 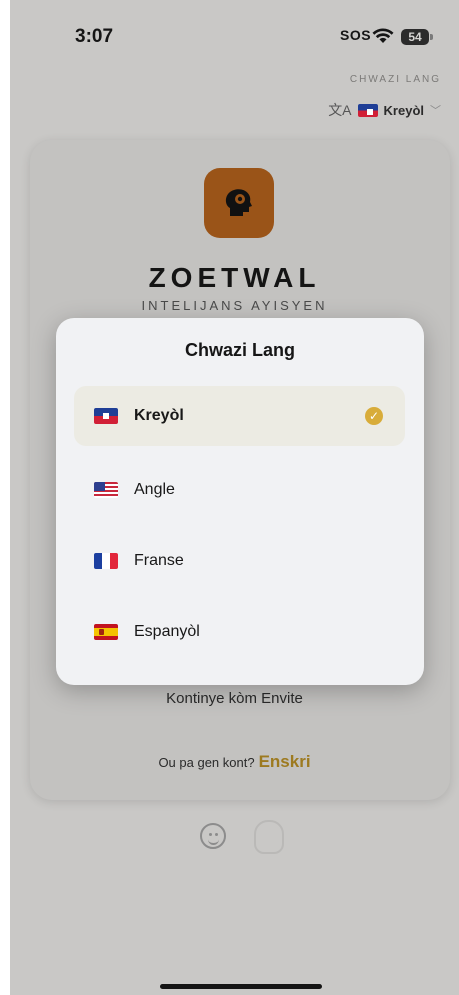 What do you see at coordinates (356, 35) in the screenshot?
I see `sos-indicator: SOS` at bounding box center [356, 35].